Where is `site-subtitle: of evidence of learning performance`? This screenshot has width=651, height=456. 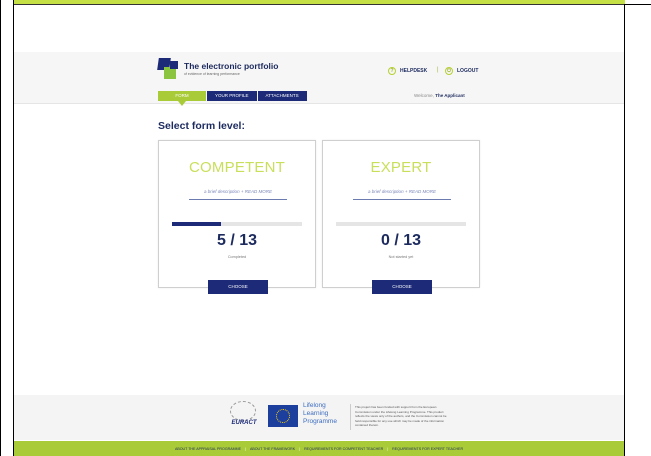
site-subtitle: of evidence of learning performance is located at coordinates (212, 74).